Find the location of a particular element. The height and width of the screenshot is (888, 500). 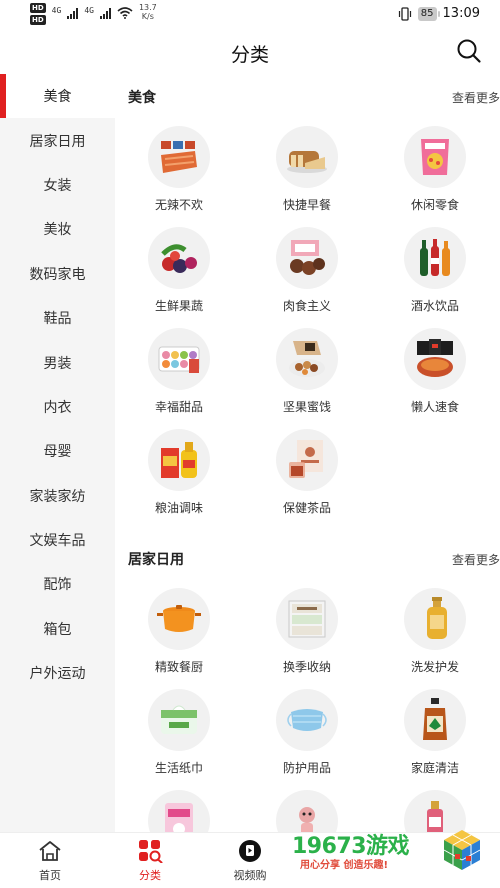

subcategory-item: 坚果蜜饯 is located at coordinates (307, 372).